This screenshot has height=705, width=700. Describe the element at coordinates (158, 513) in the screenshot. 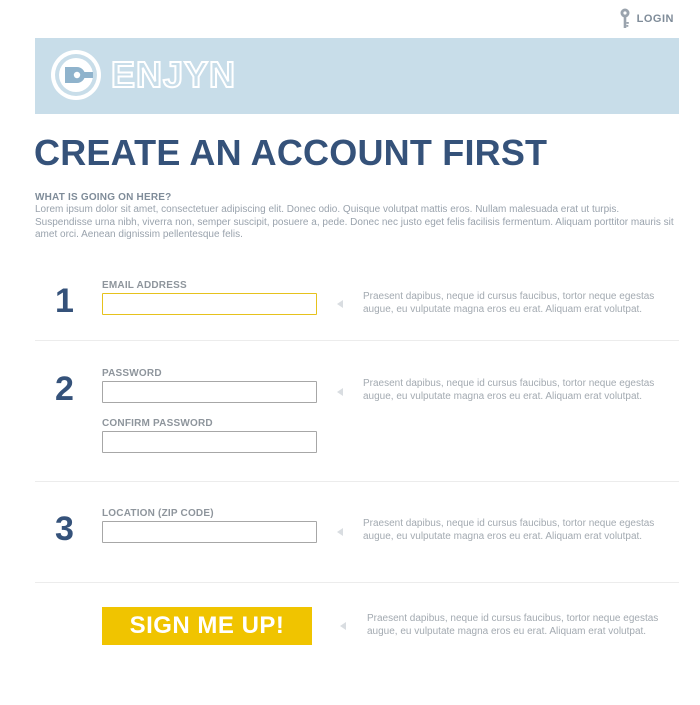

I see `zip-code-label: LOCATION (ZIP CODE)` at that location.